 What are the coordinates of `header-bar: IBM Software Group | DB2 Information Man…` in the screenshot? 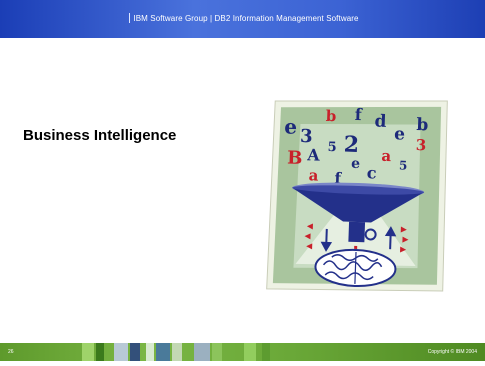 It's located at (242, 19).